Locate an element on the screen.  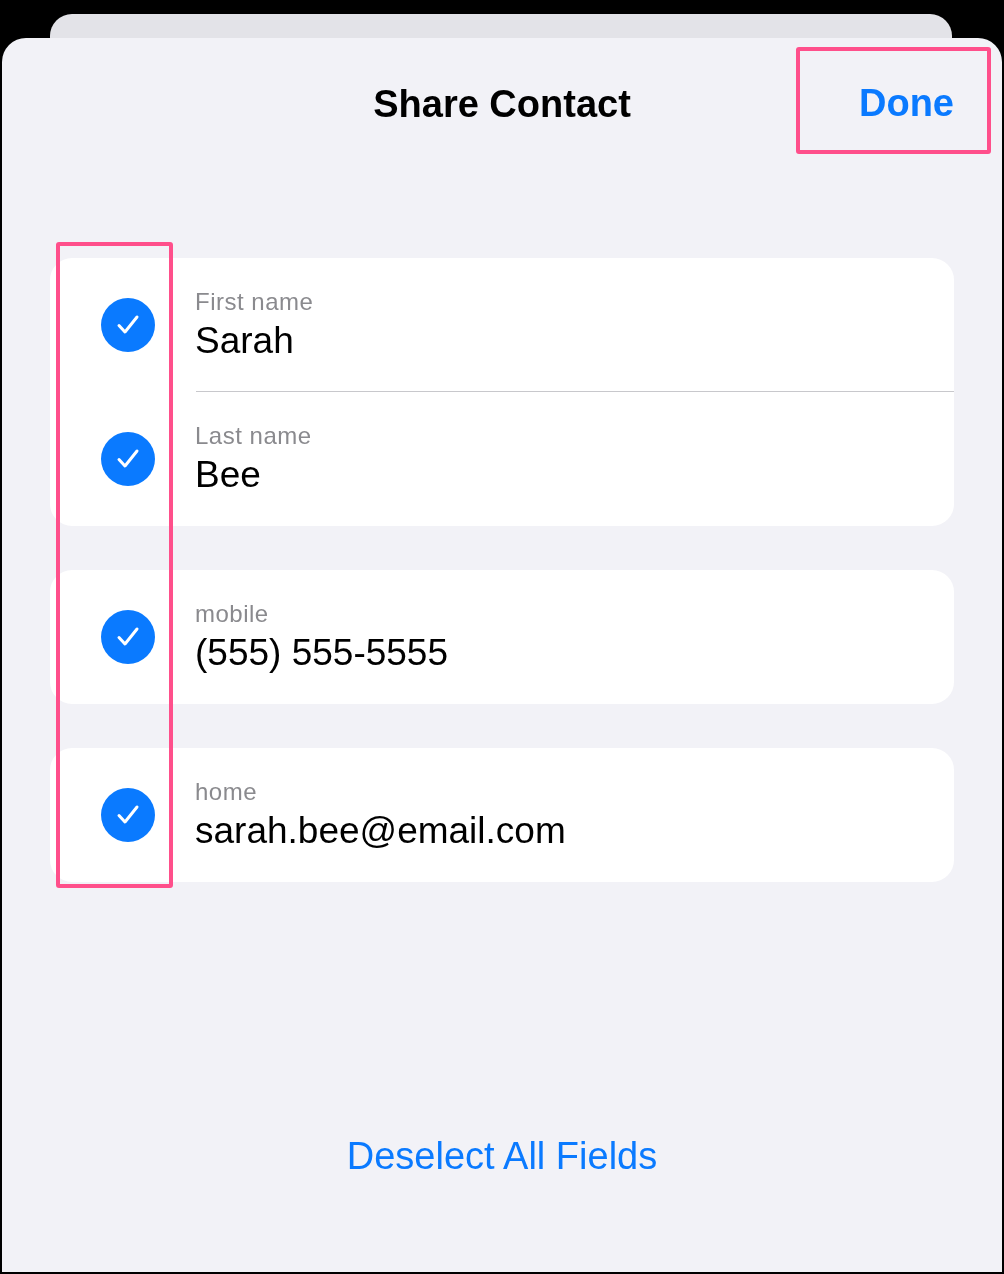
field-value: Sarah is located at coordinates (245, 341).